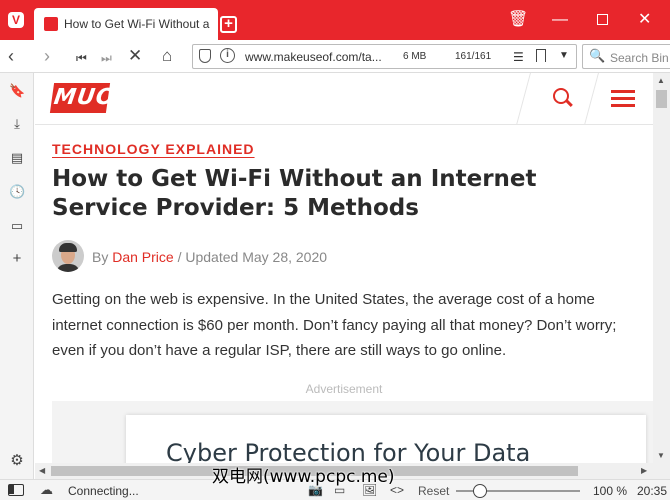 This screenshot has height=500, width=670. Describe the element at coordinates (541, 55) in the screenshot. I see `bookmark-icon` at that location.